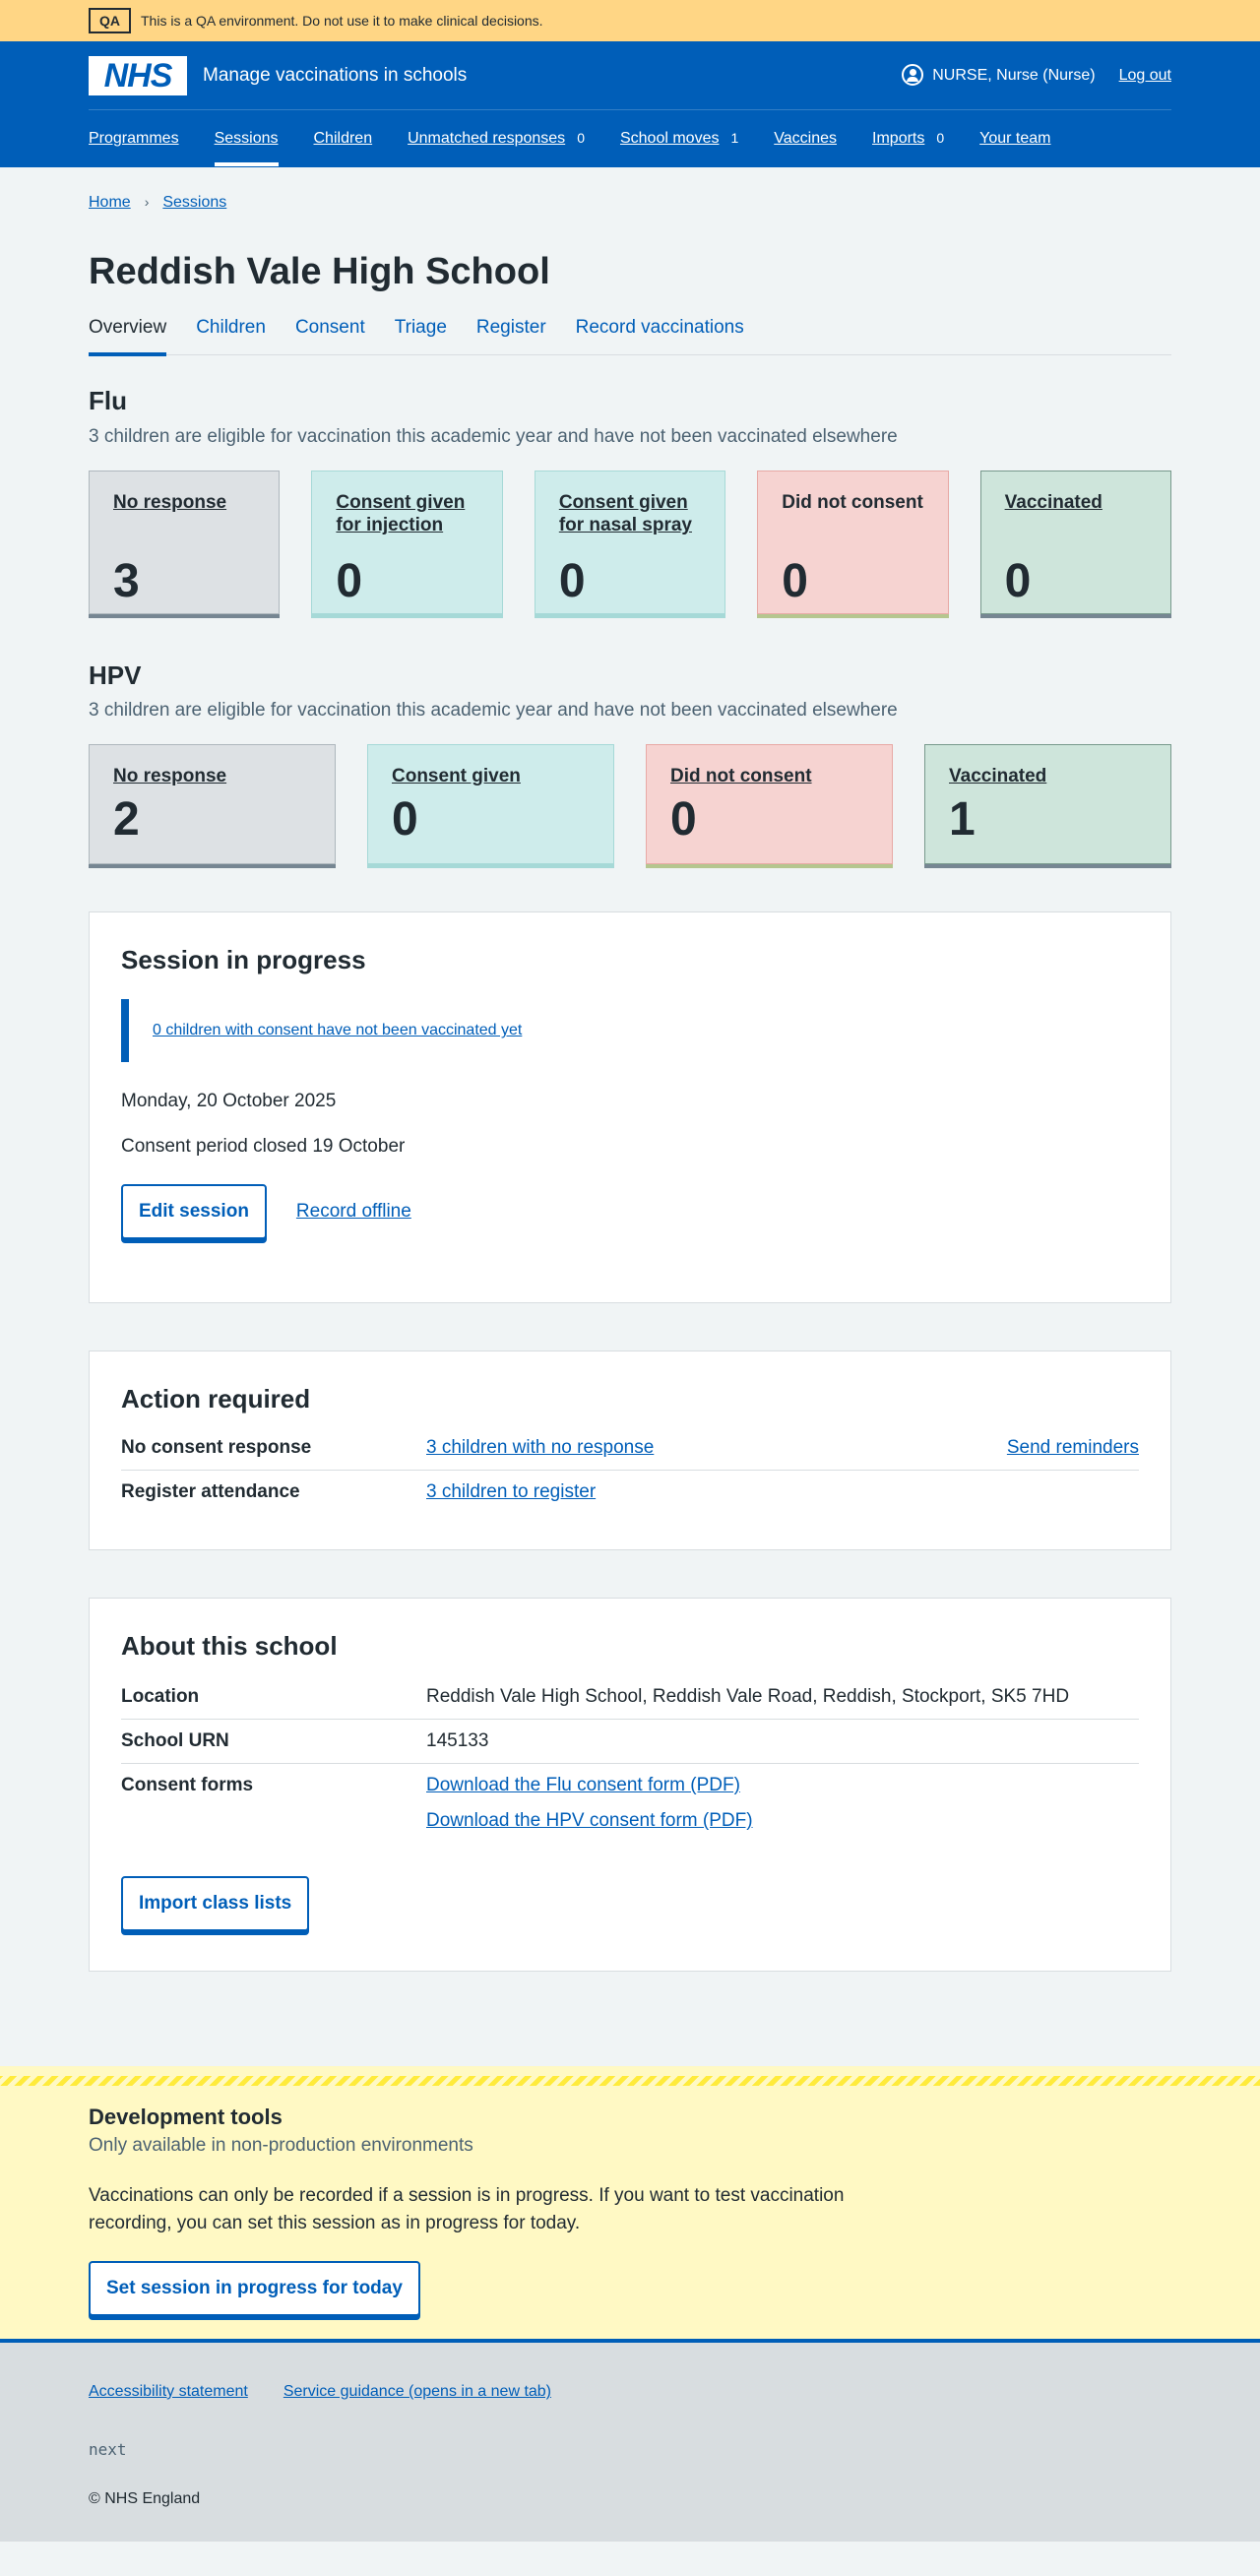 This screenshot has height=2576, width=1260. What do you see at coordinates (683, 819) in the screenshot?
I see `hpv-card-did-not-consent-count: 0` at bounding box center [683, 819].